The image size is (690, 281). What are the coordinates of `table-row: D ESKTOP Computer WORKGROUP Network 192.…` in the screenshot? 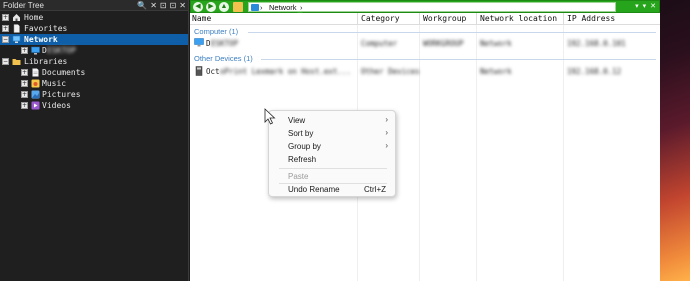 It's located at (425, 43).